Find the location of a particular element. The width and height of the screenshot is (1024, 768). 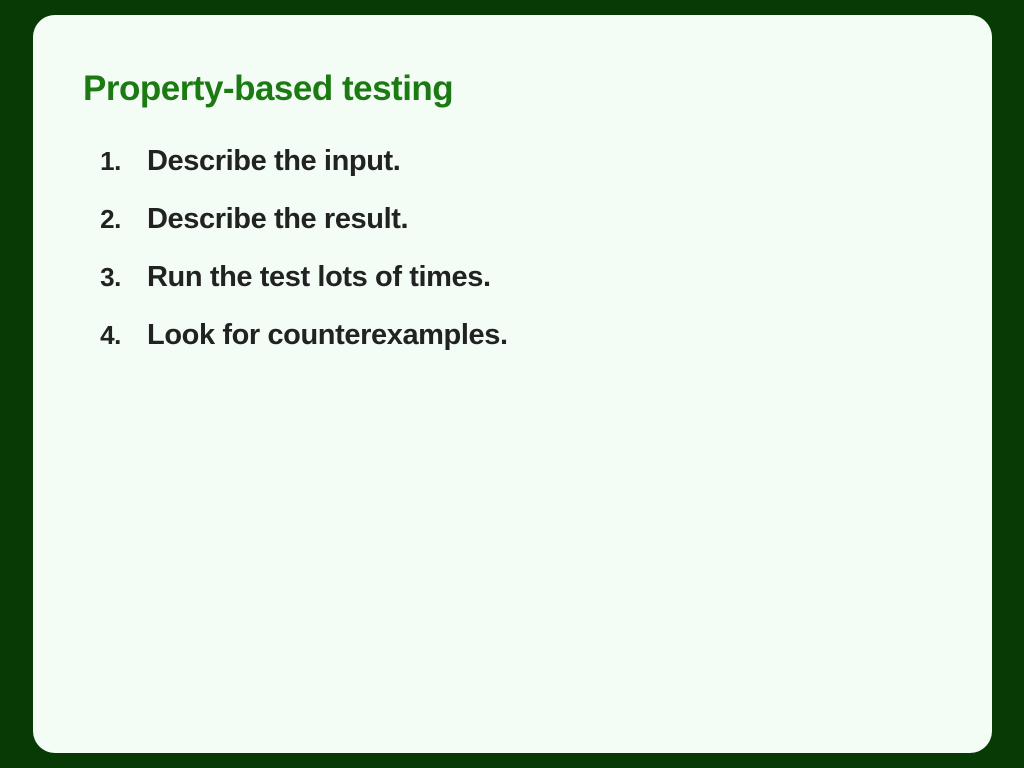

step-text: Look for counterexamples. is located at coordinates (327, 335).